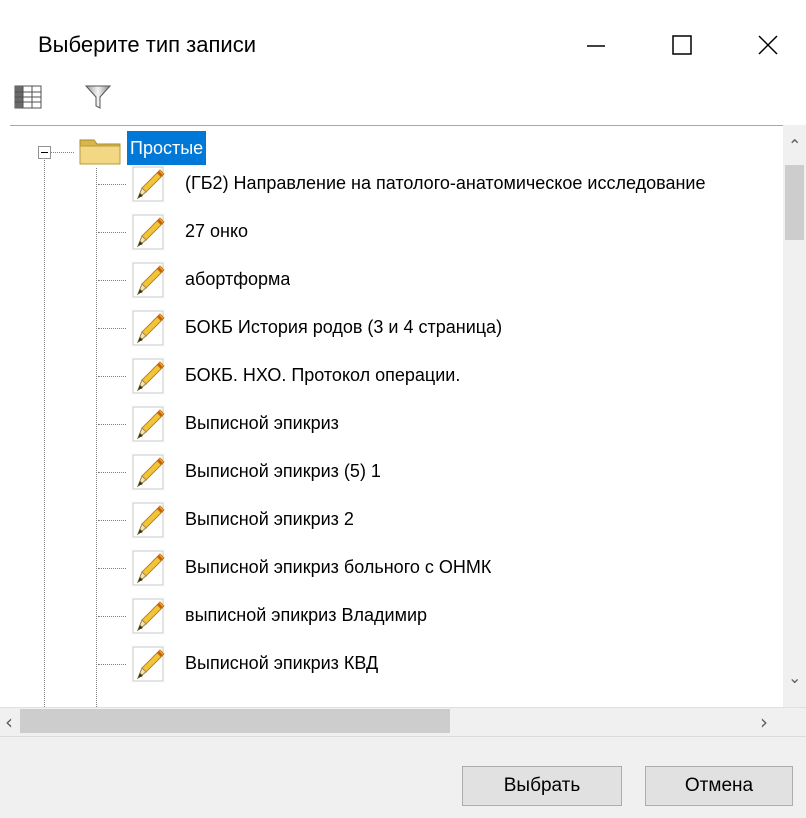 This screenshot has width=806, height=818. I want to click on vertical-scroll-thumb, so click(794, 202).